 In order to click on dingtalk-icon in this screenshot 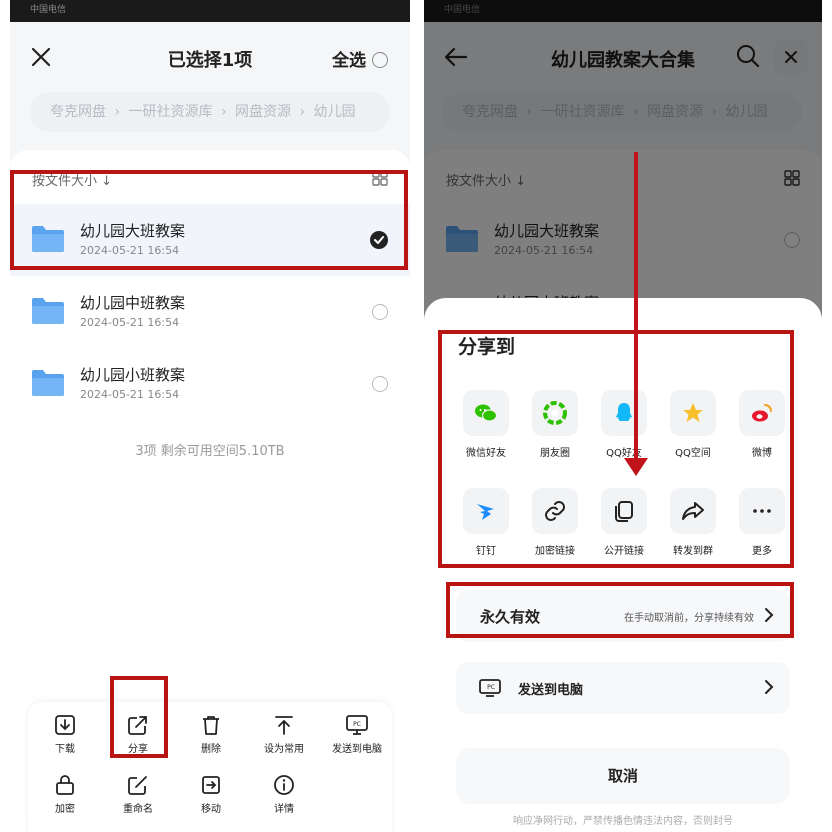, I will do `click(485, 512)`.